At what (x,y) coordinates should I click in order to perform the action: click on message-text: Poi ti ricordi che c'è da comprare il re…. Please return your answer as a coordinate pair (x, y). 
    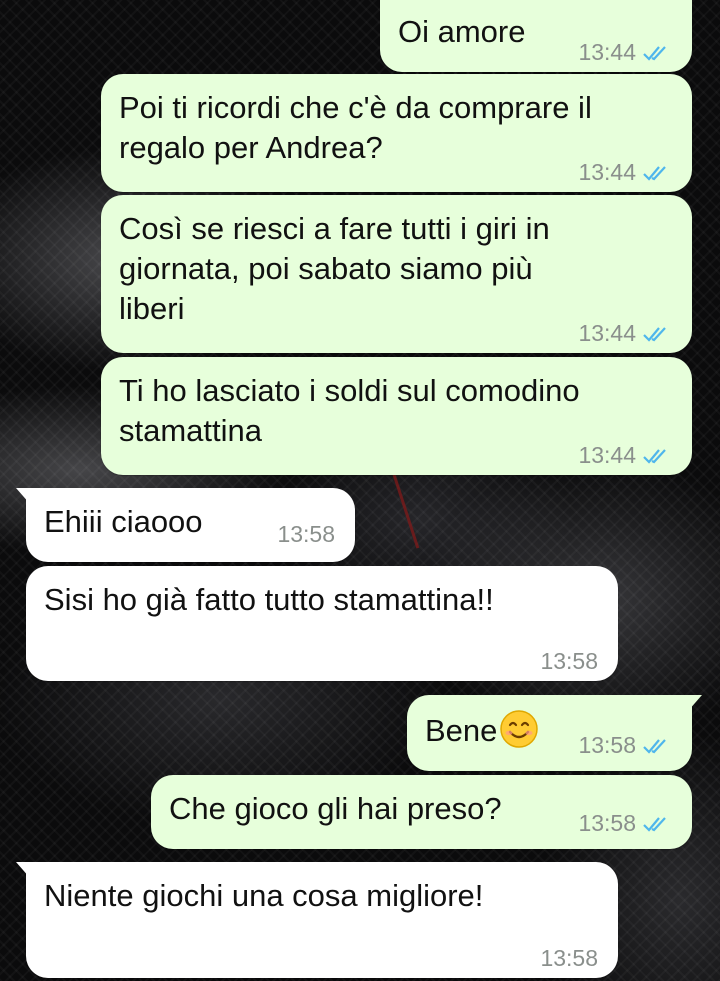
    Looking at the image, I should click on (396, 128).